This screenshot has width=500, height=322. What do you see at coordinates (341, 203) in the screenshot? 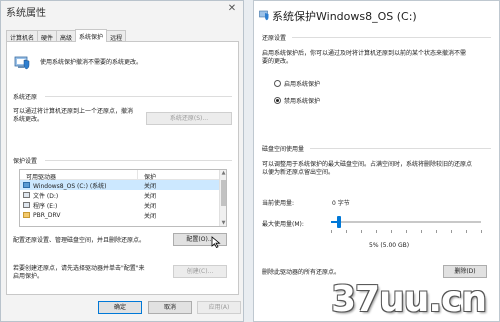
I see `current-usage-value: 0 字节` at bounding box center [341, 203].